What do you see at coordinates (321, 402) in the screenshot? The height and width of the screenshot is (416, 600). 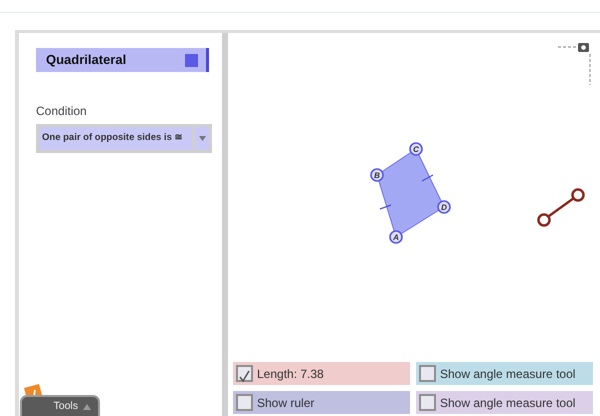 I see `checkbox-option: Show ruler` at bounding box center [321, 402].